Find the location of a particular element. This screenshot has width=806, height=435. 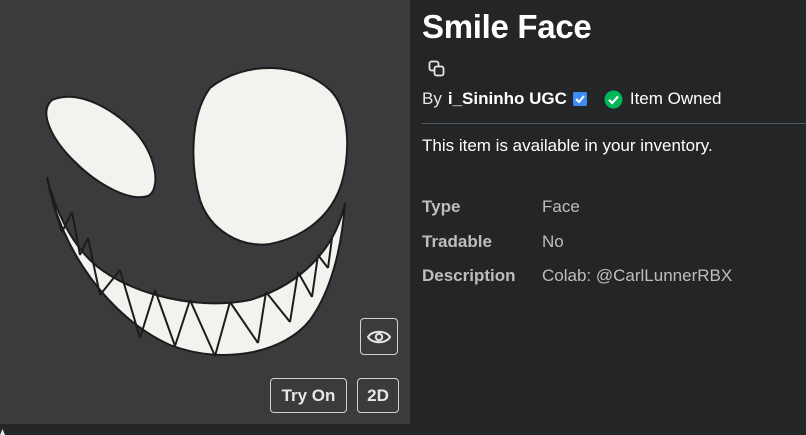

preview-toggle-button is located at coordinates (379, 336).